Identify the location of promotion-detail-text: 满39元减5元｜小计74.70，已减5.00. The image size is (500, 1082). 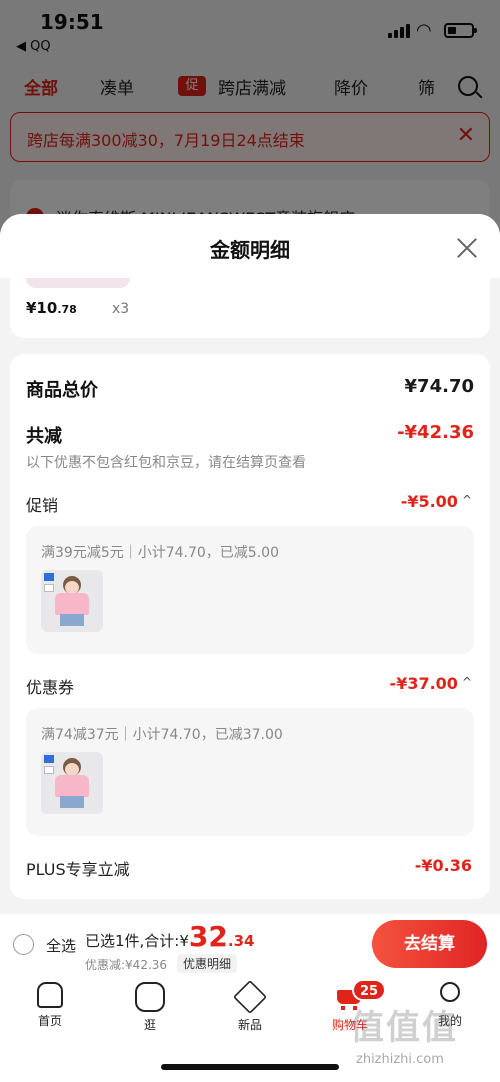
(160, 553).